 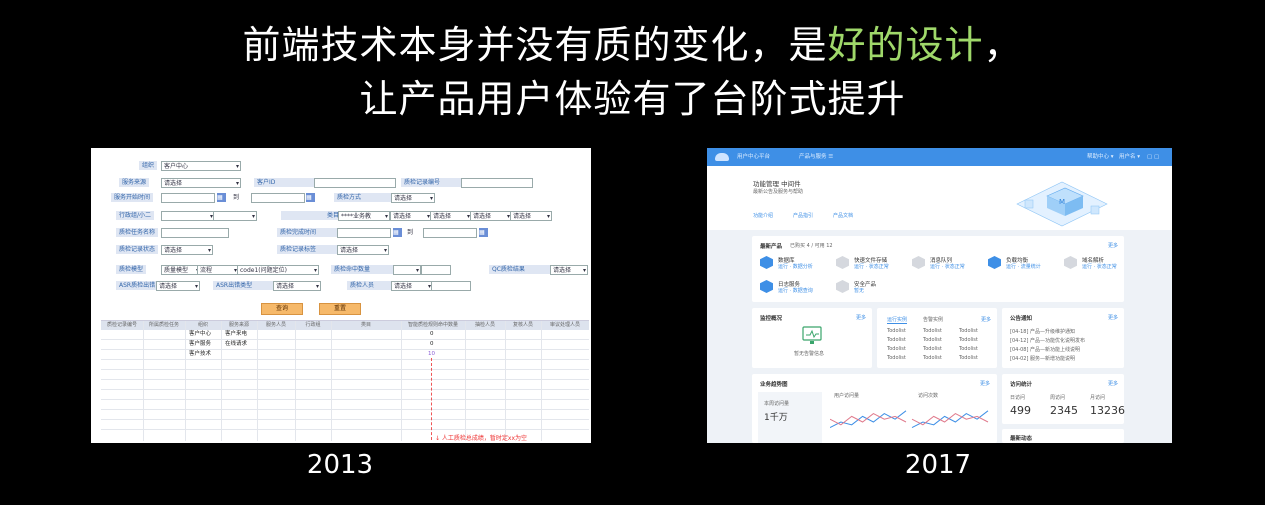 What do you see at coordinates (1042, 358) in the screenshot?
I see `notice-item: [04-02] 服务—新增功能说明` at bounding box center [1042, 358].